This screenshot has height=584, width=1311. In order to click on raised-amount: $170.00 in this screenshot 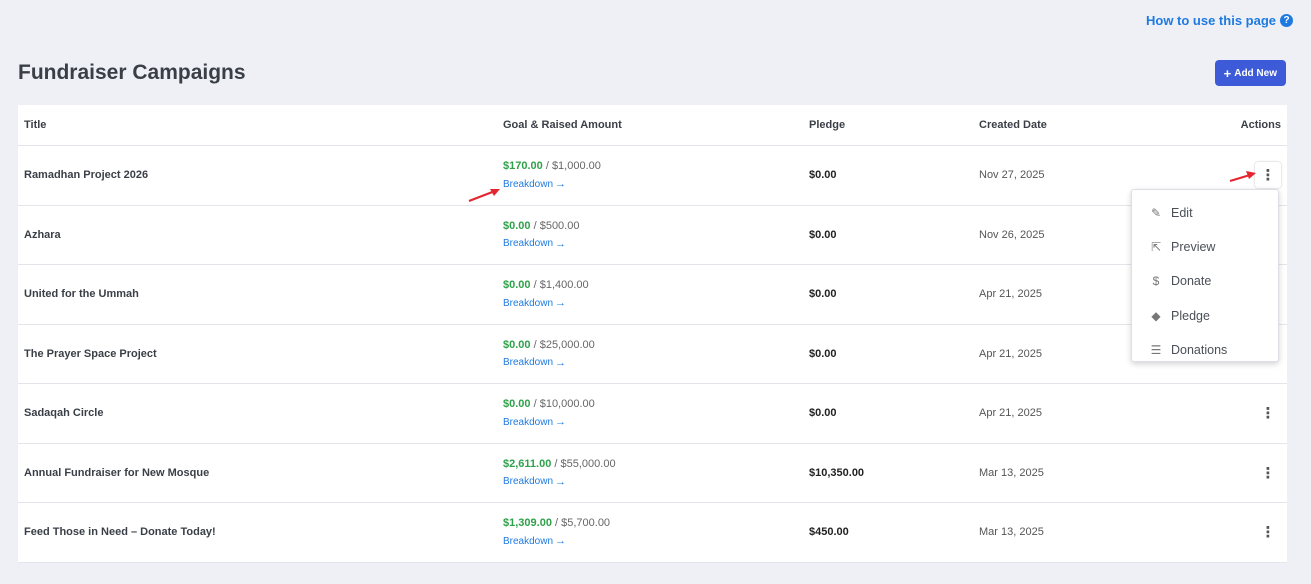, I will do `click(523, 166)`.